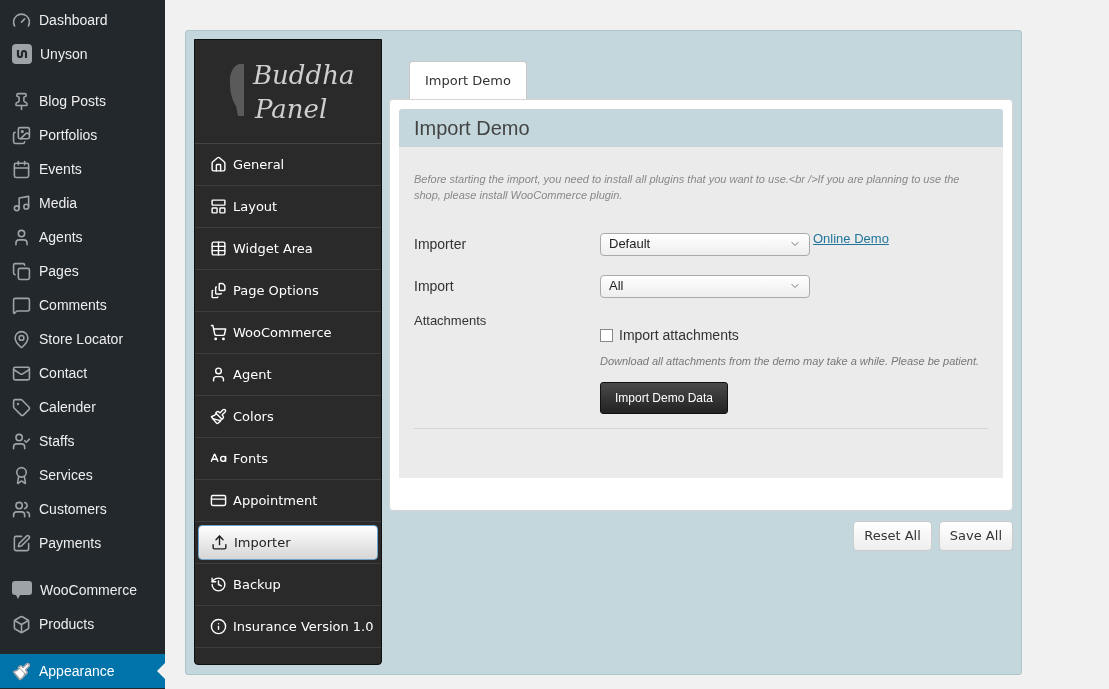 Image resolution: width=1109 pixels, height=689 pixels. What do you see at coordinates (701, 128) in the screenshot?
I see `section-title: Import Demo` at bounding box center [701, 128].